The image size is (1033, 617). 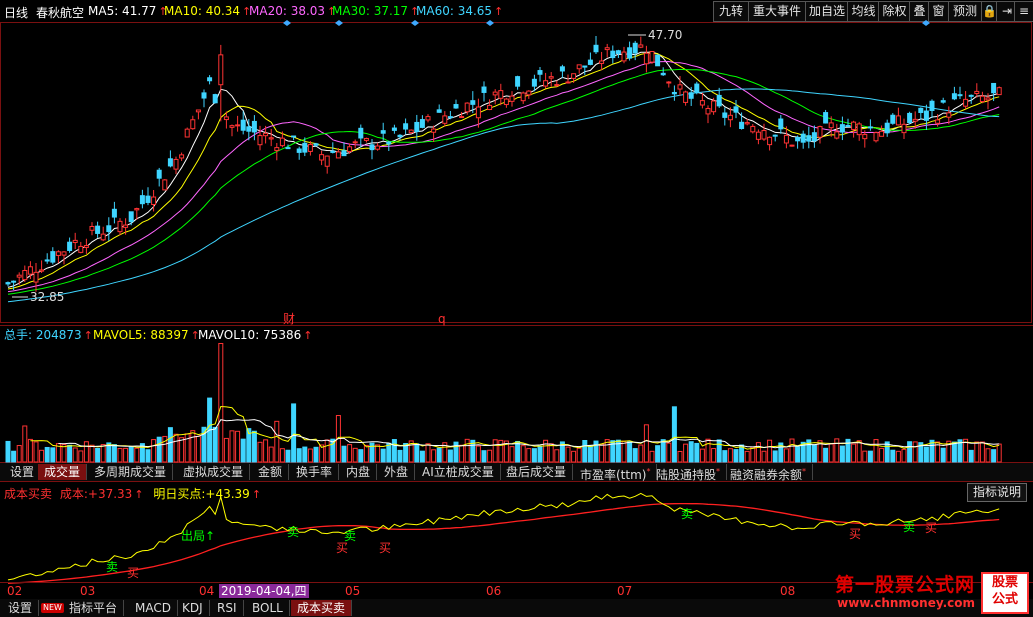 What do you see at coordinates (997, 492) in the screenshot?
I see `indicator-explain-button: 指标说明` at bounding box center [997, 492].